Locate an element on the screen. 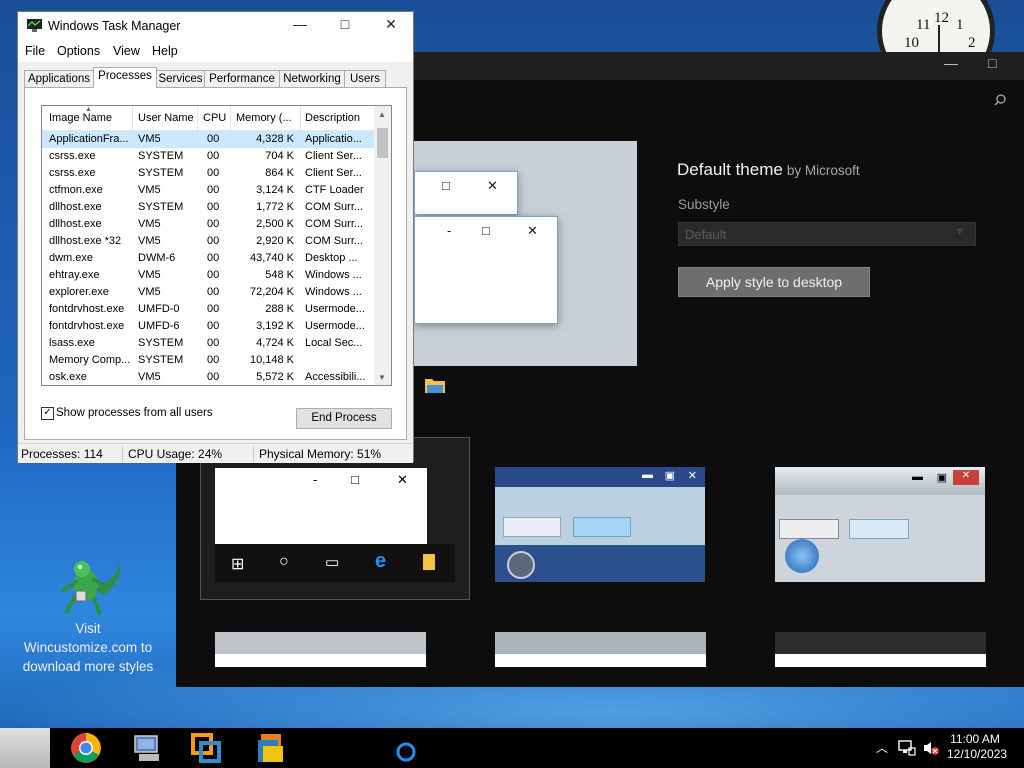 The width and height of the screenshot is (1024, 768). system-clock: 11:00 AM 12/10/2023 is located at coordinates (977, 747).